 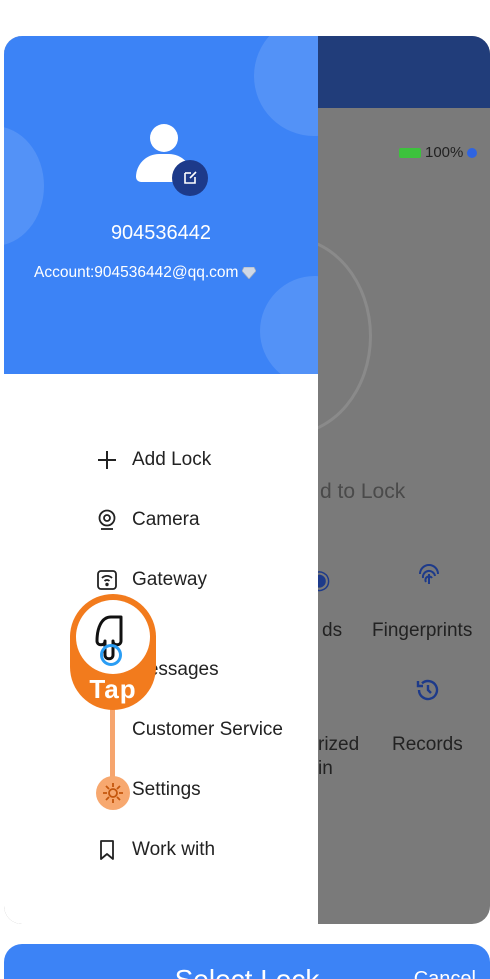 I want to click on unlock-hint: d to Lock, so click(x=363, y=491).